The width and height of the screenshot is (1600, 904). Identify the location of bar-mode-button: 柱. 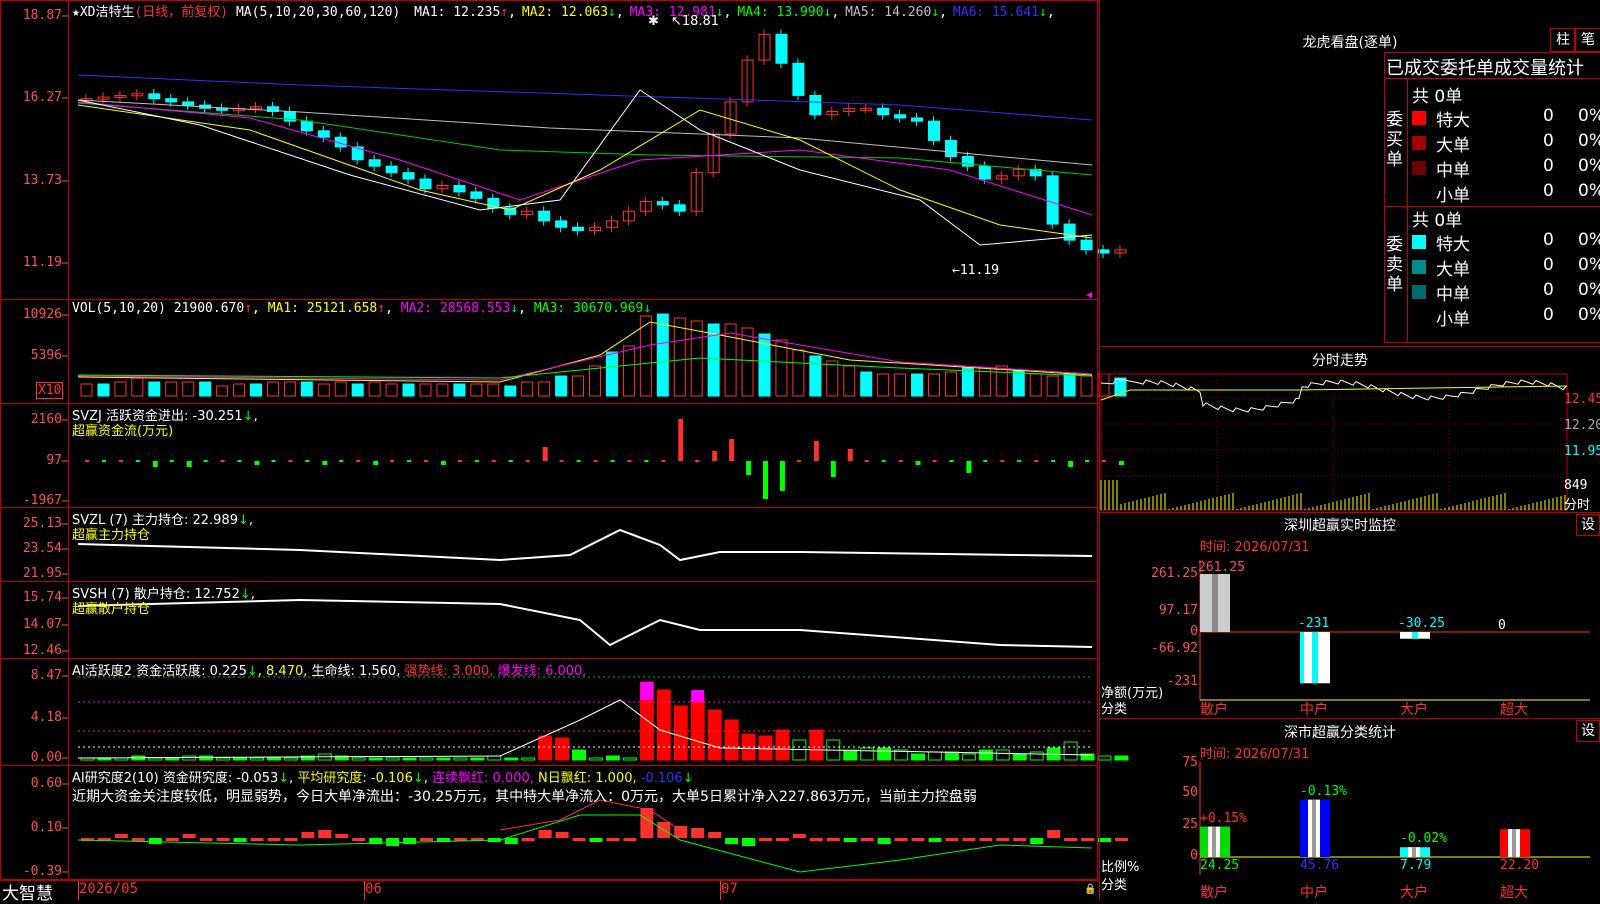
(1563, 40).